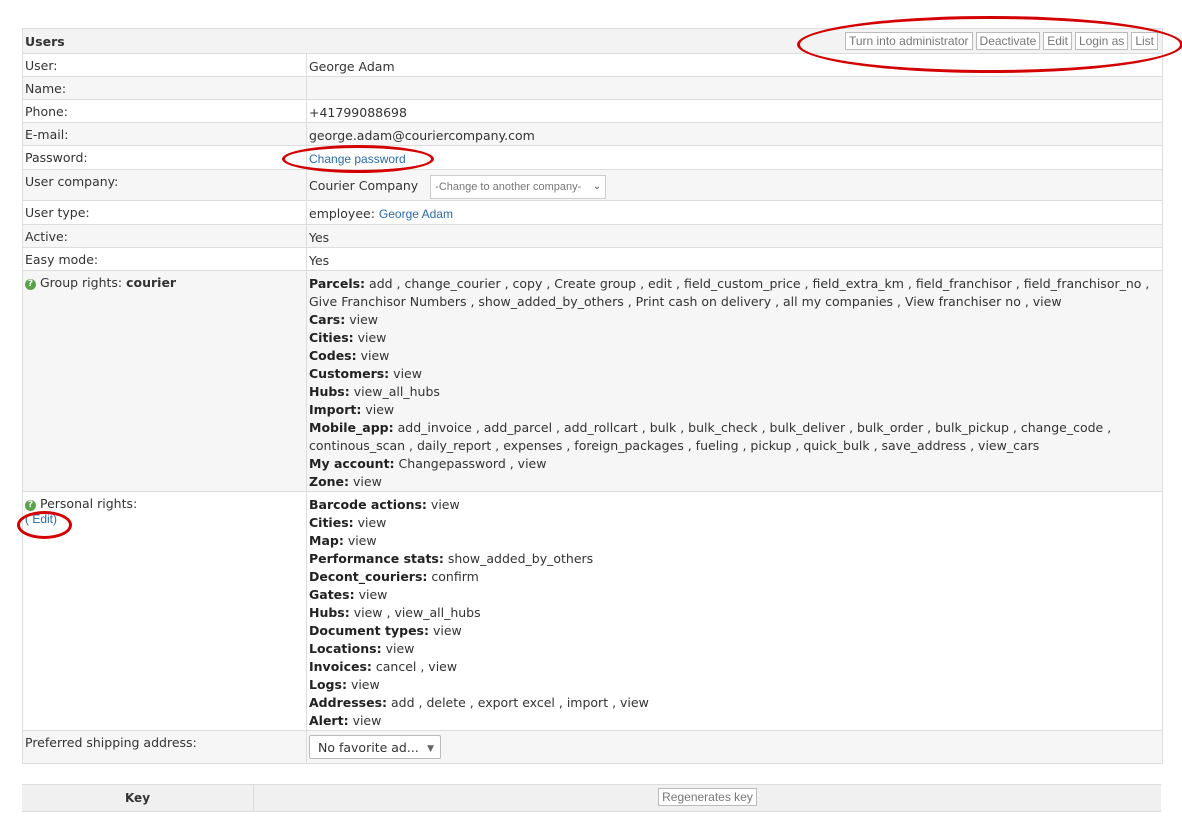 This screenshot has width=1182, height=828. What do you see at coordinates (368, 576) in the screenshot?
I see `permission-name: Decont_couriers:` at bounding box center [368, 576].